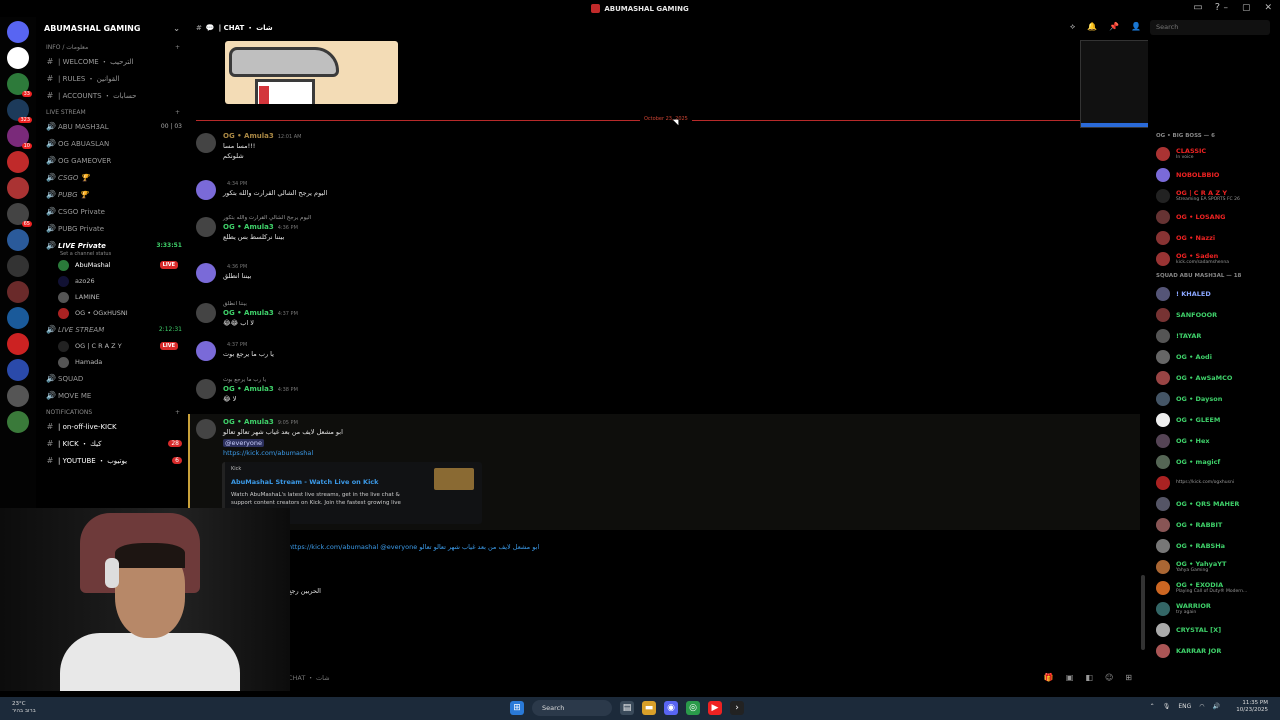  I want to click on member-item: https://kick.com/ogxhusni, so click(1214, 482).